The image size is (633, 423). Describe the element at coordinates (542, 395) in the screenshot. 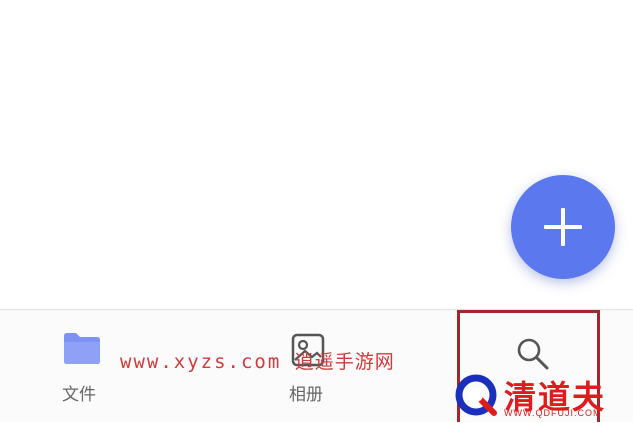

I see `corner-watermark-logo: 清道夫 WWW.QDFUJI.COM` at that location.